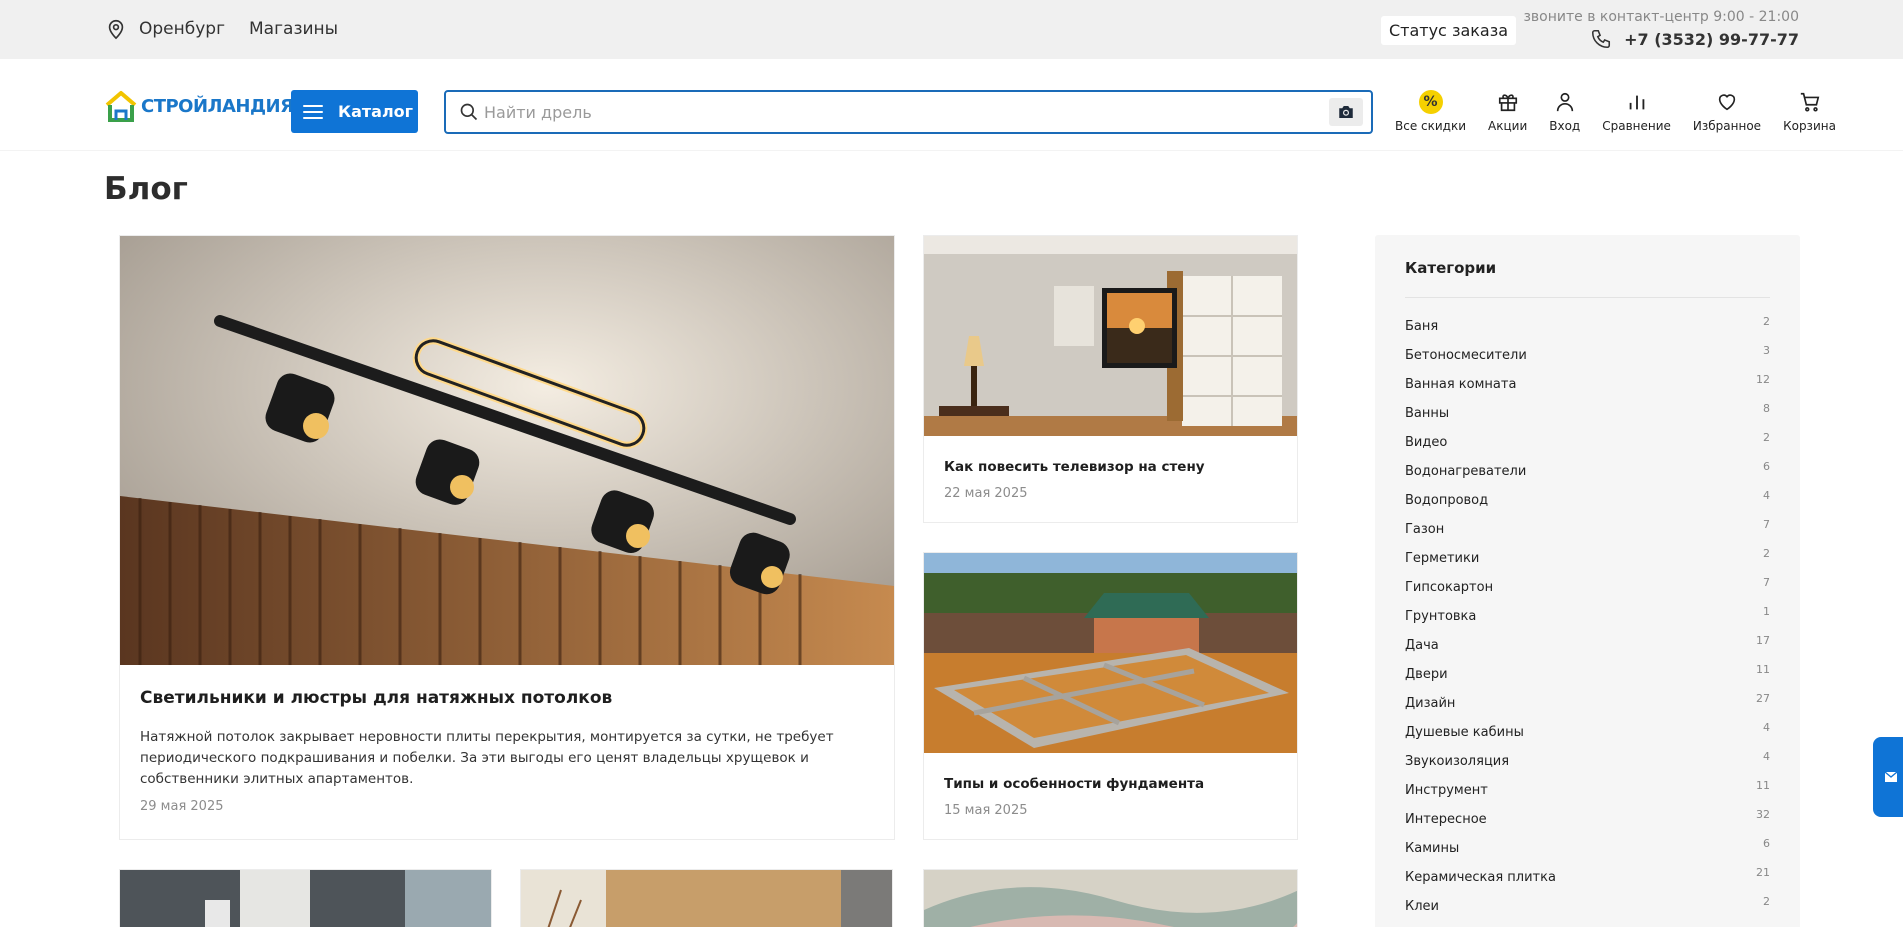  What do you see at coordinates (1430, 703) in the screenshot?
I see `category-name: Дизайн` at bounding box center [1430, 703].